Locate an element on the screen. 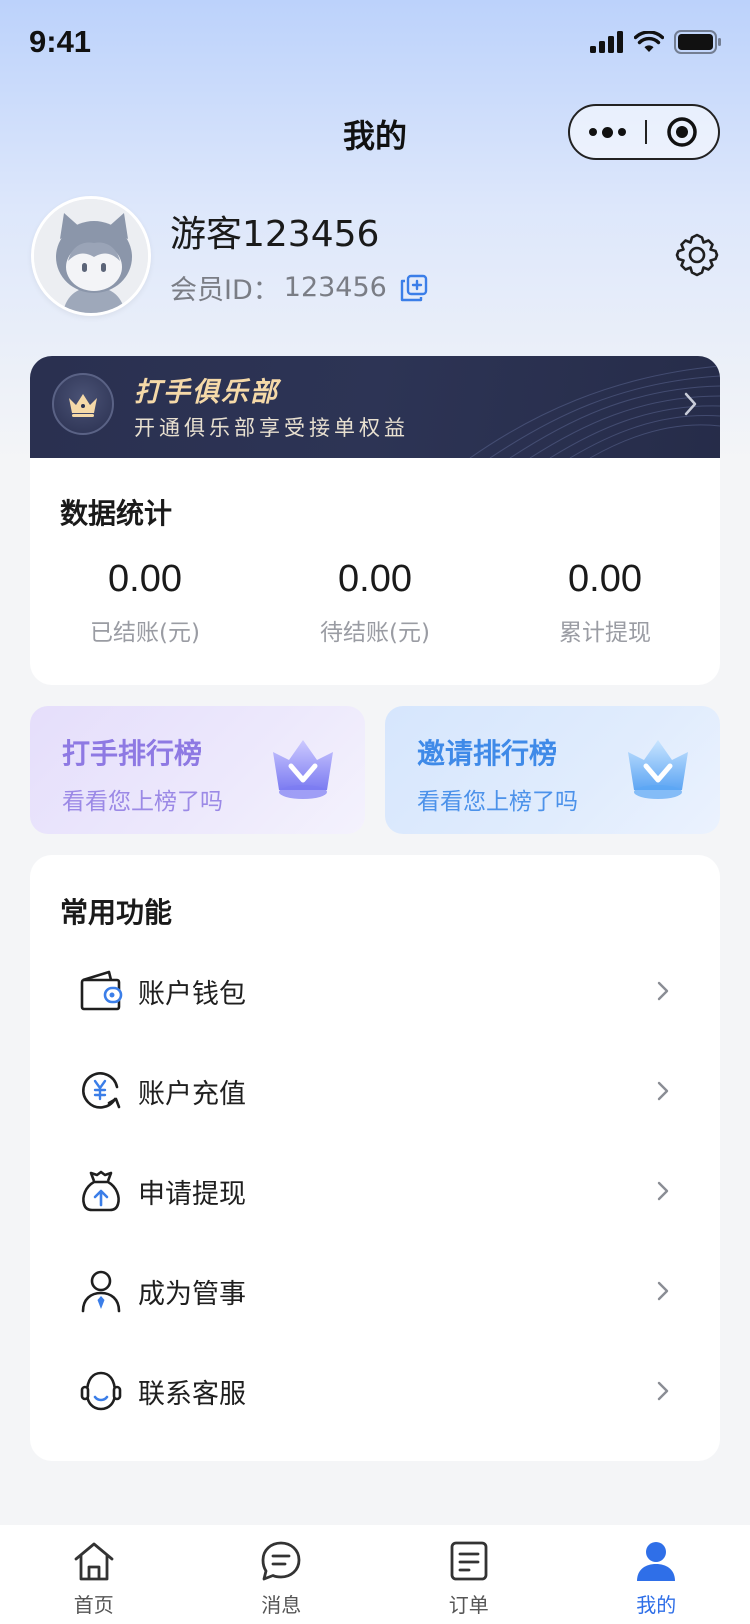 Image resolution: width=750 pixels, height=1624 pixels. invite-ranking-card: 邀请排行榜 看看您上榜了吗 is located at coordinates (552, 770).